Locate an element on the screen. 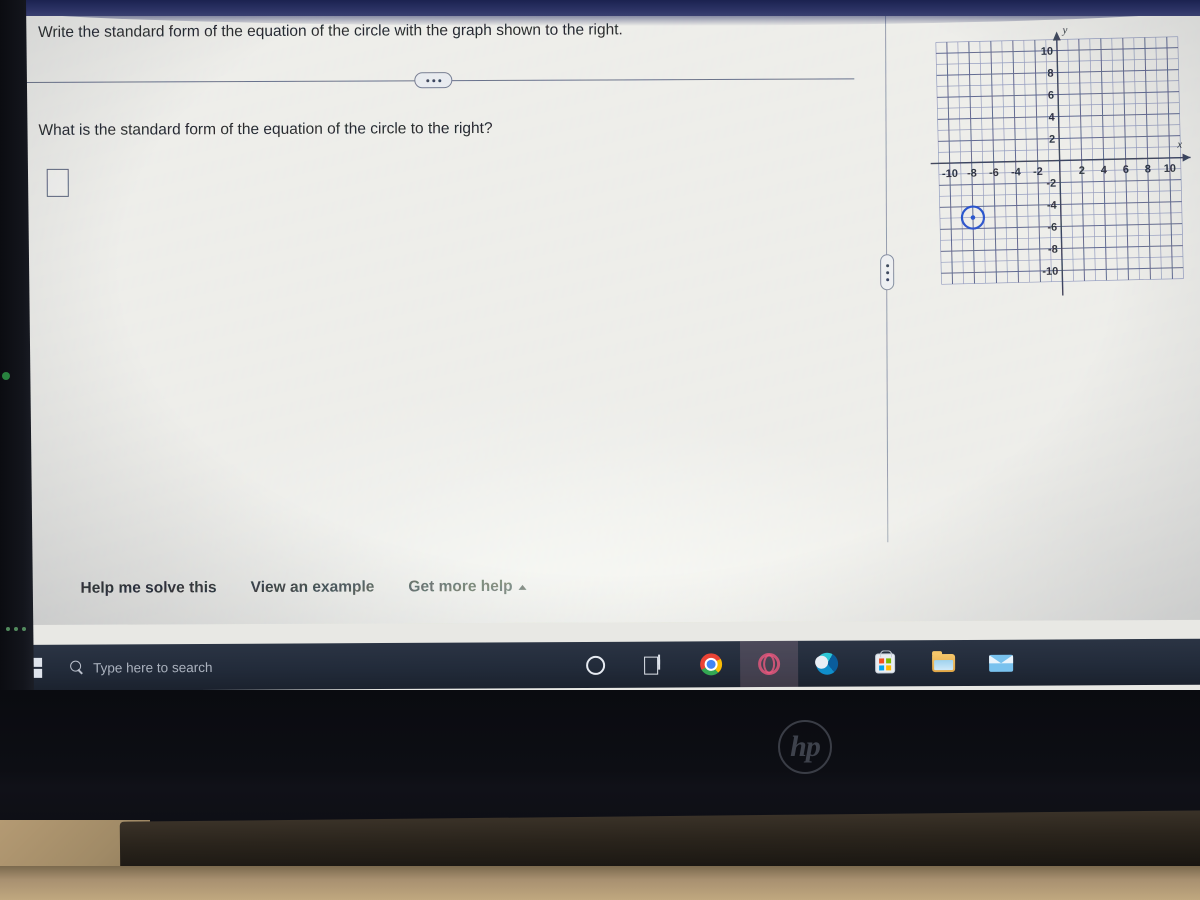 The image size is (1200, 900). y-tick--8: -8 is located at coordinates (1053, 250).